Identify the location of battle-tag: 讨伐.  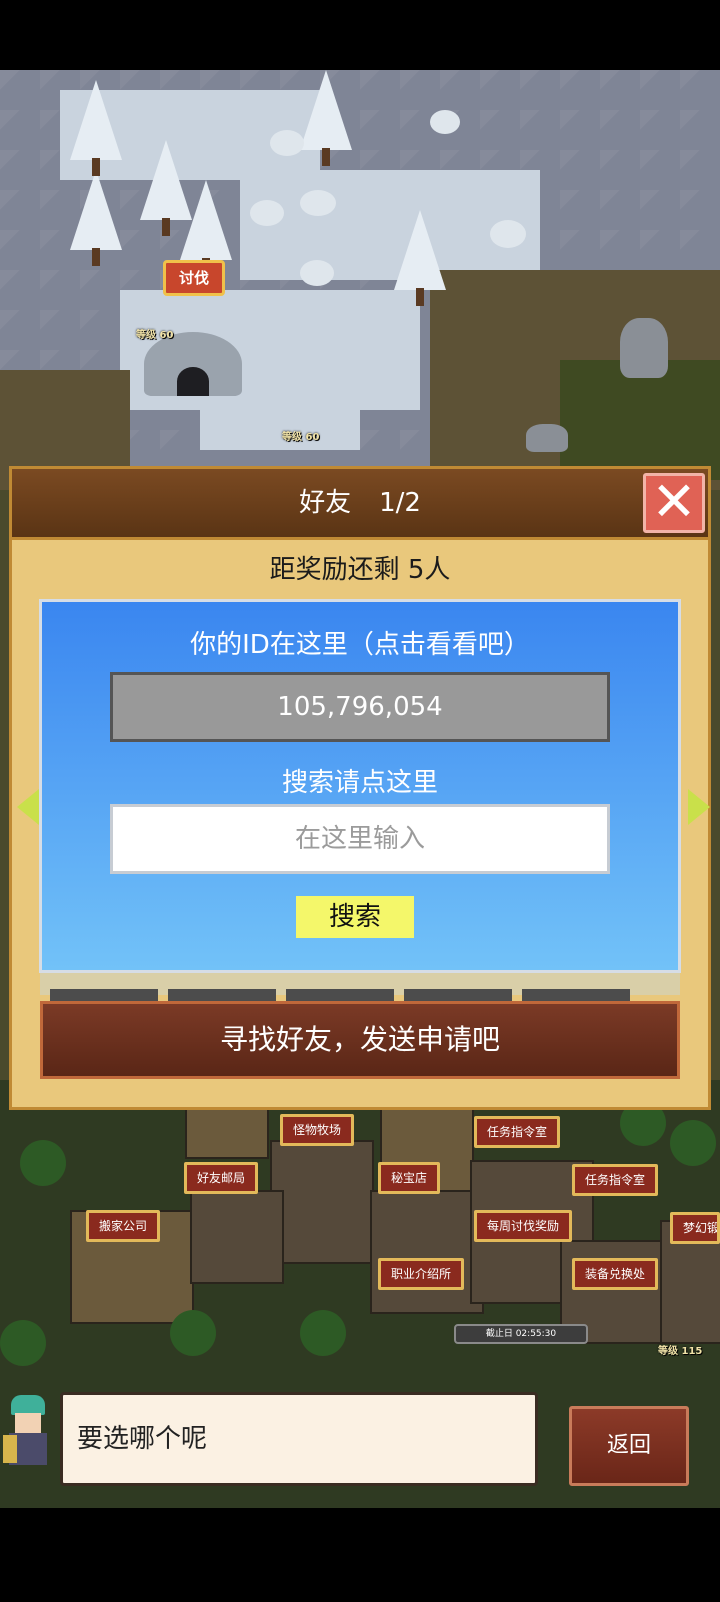
(194, 278).